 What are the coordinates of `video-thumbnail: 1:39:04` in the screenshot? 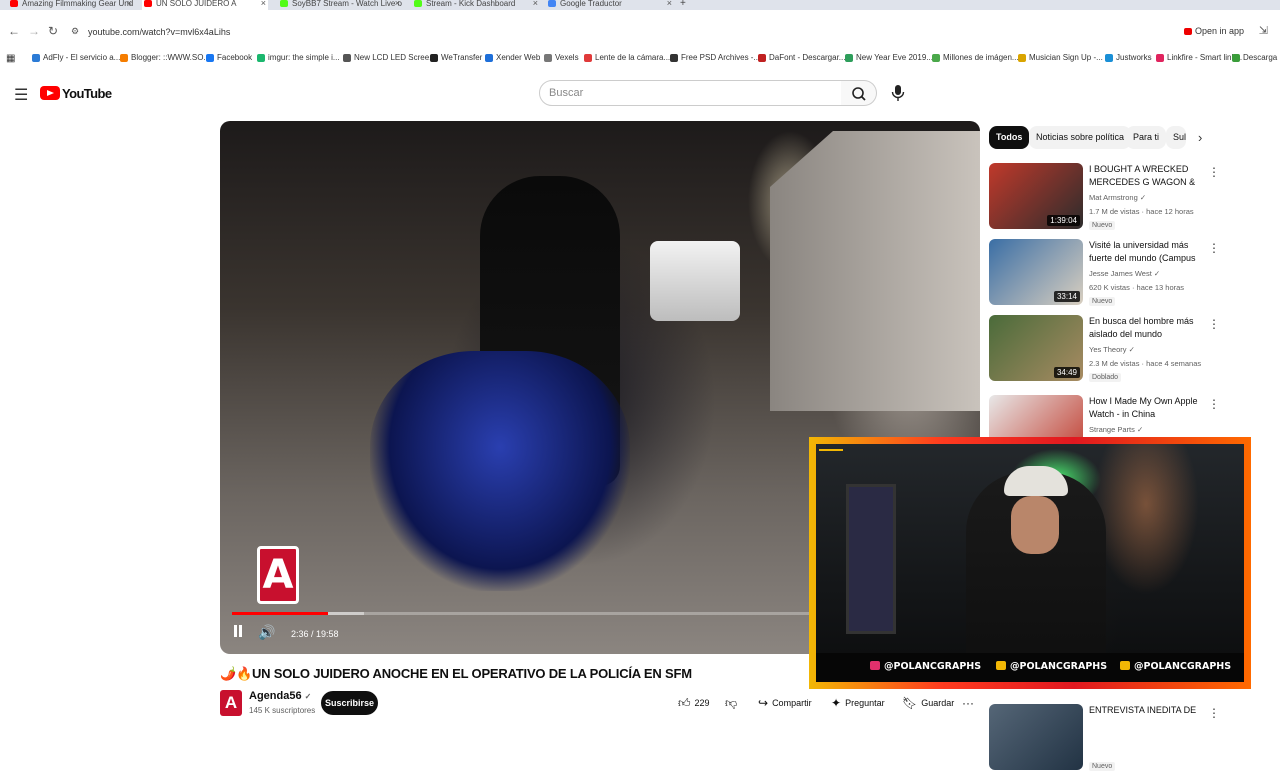 It's located at (1036, 196).